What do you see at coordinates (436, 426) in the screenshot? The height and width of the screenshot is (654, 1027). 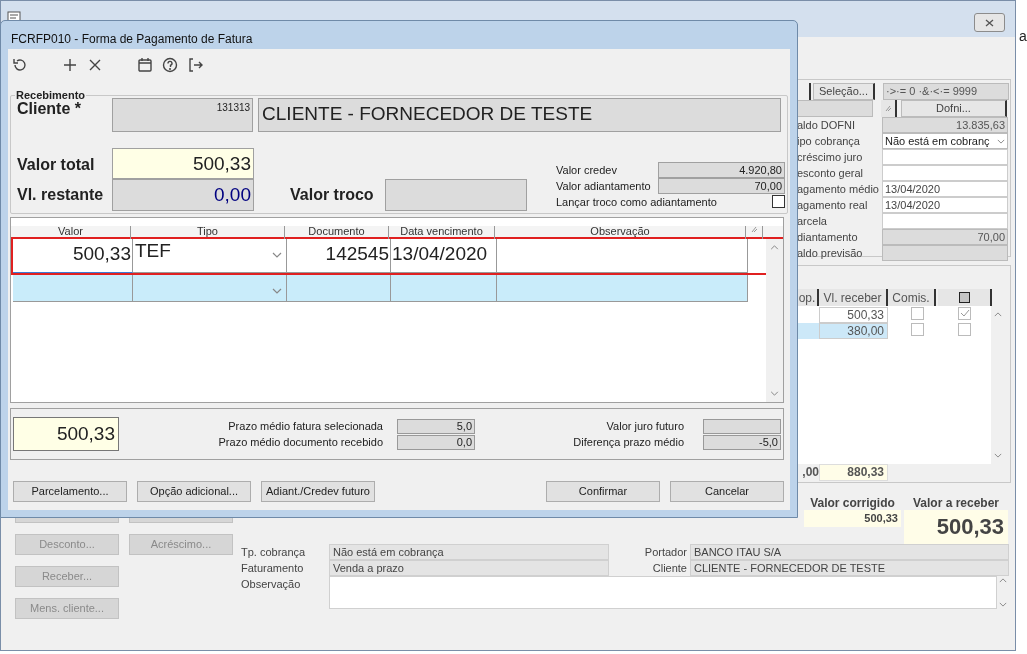 I see `readonly-field: 5,0` at bounding box center [436, 426].